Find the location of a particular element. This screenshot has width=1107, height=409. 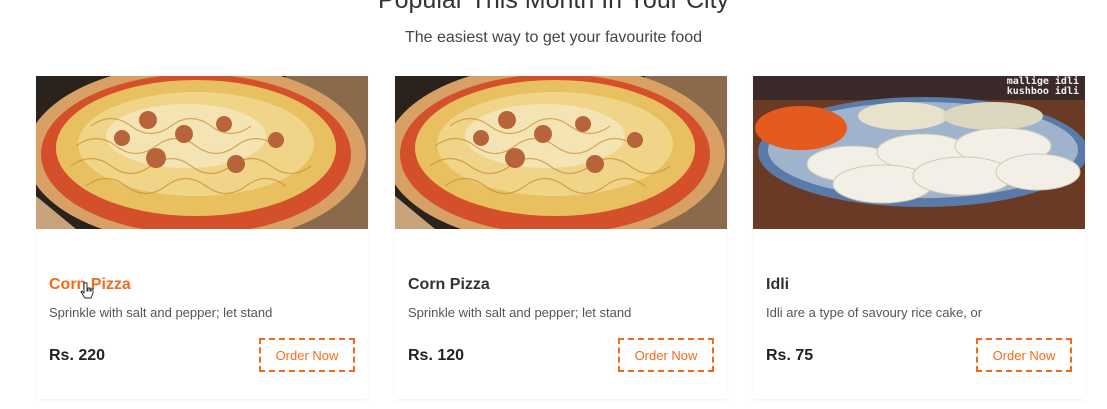

hand-cursor-icon is located at coordinates (87, 290).